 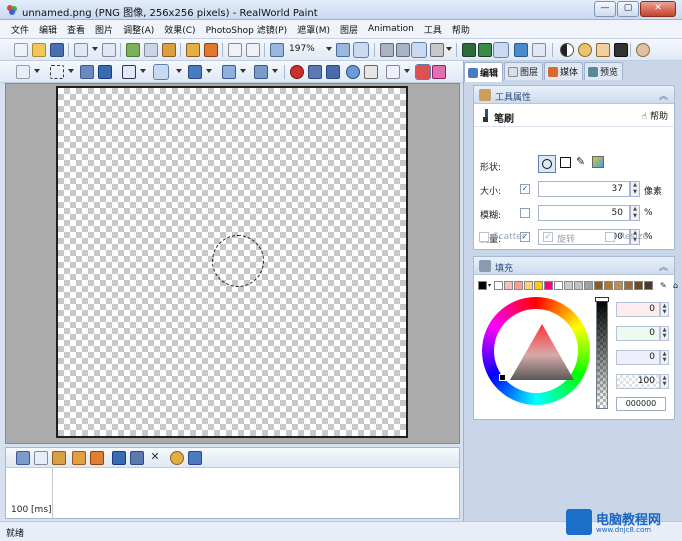 I want to click on fit-screen-icon, so click(x=361, y=50).